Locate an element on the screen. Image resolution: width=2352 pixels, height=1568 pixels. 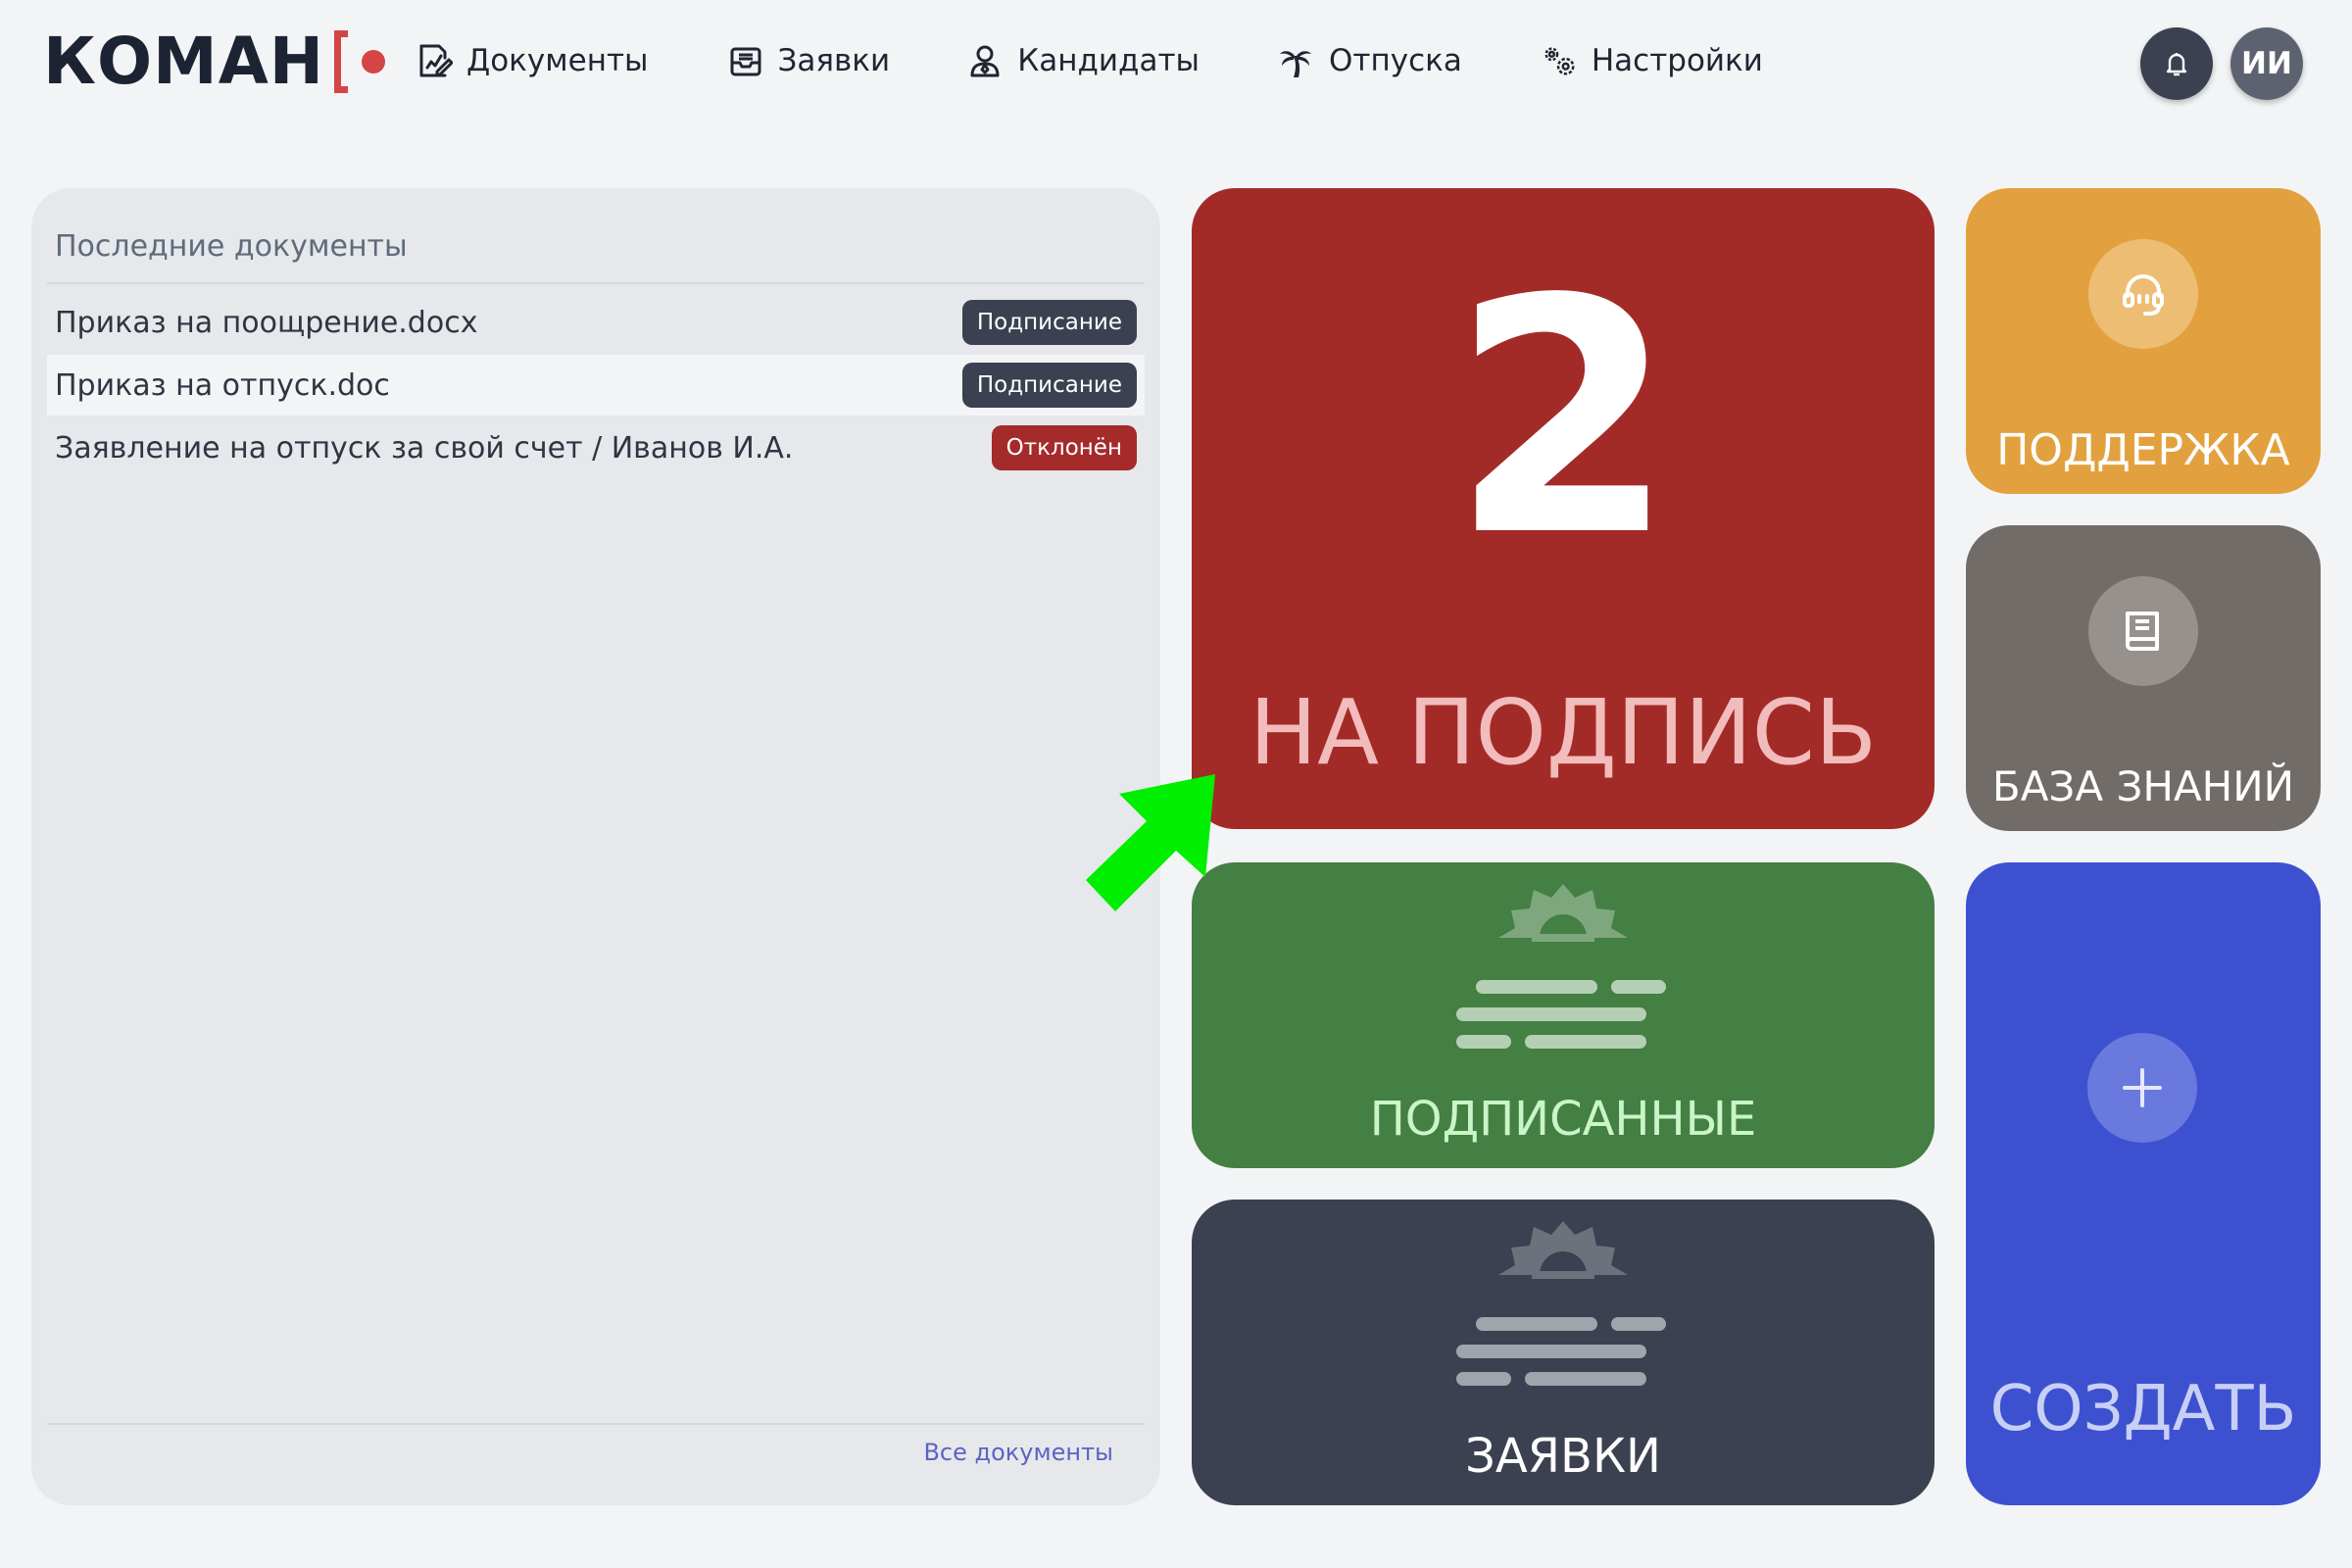
nav-label: Кандидаты is located at coordinates (1108, 60).